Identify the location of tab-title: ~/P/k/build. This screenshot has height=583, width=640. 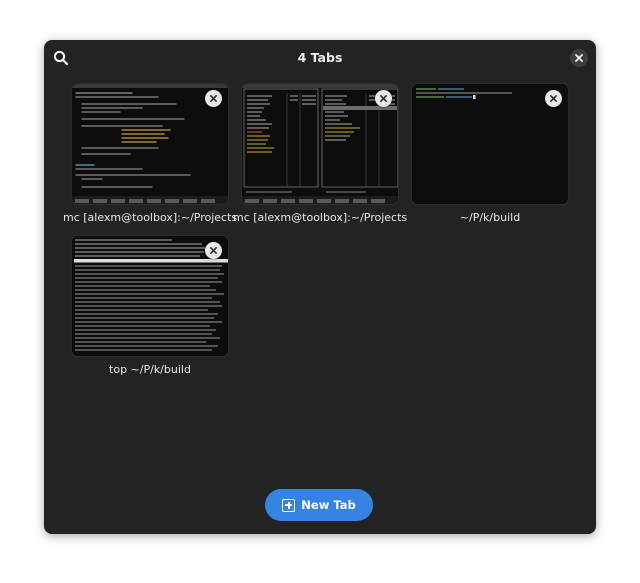
(490, 217).